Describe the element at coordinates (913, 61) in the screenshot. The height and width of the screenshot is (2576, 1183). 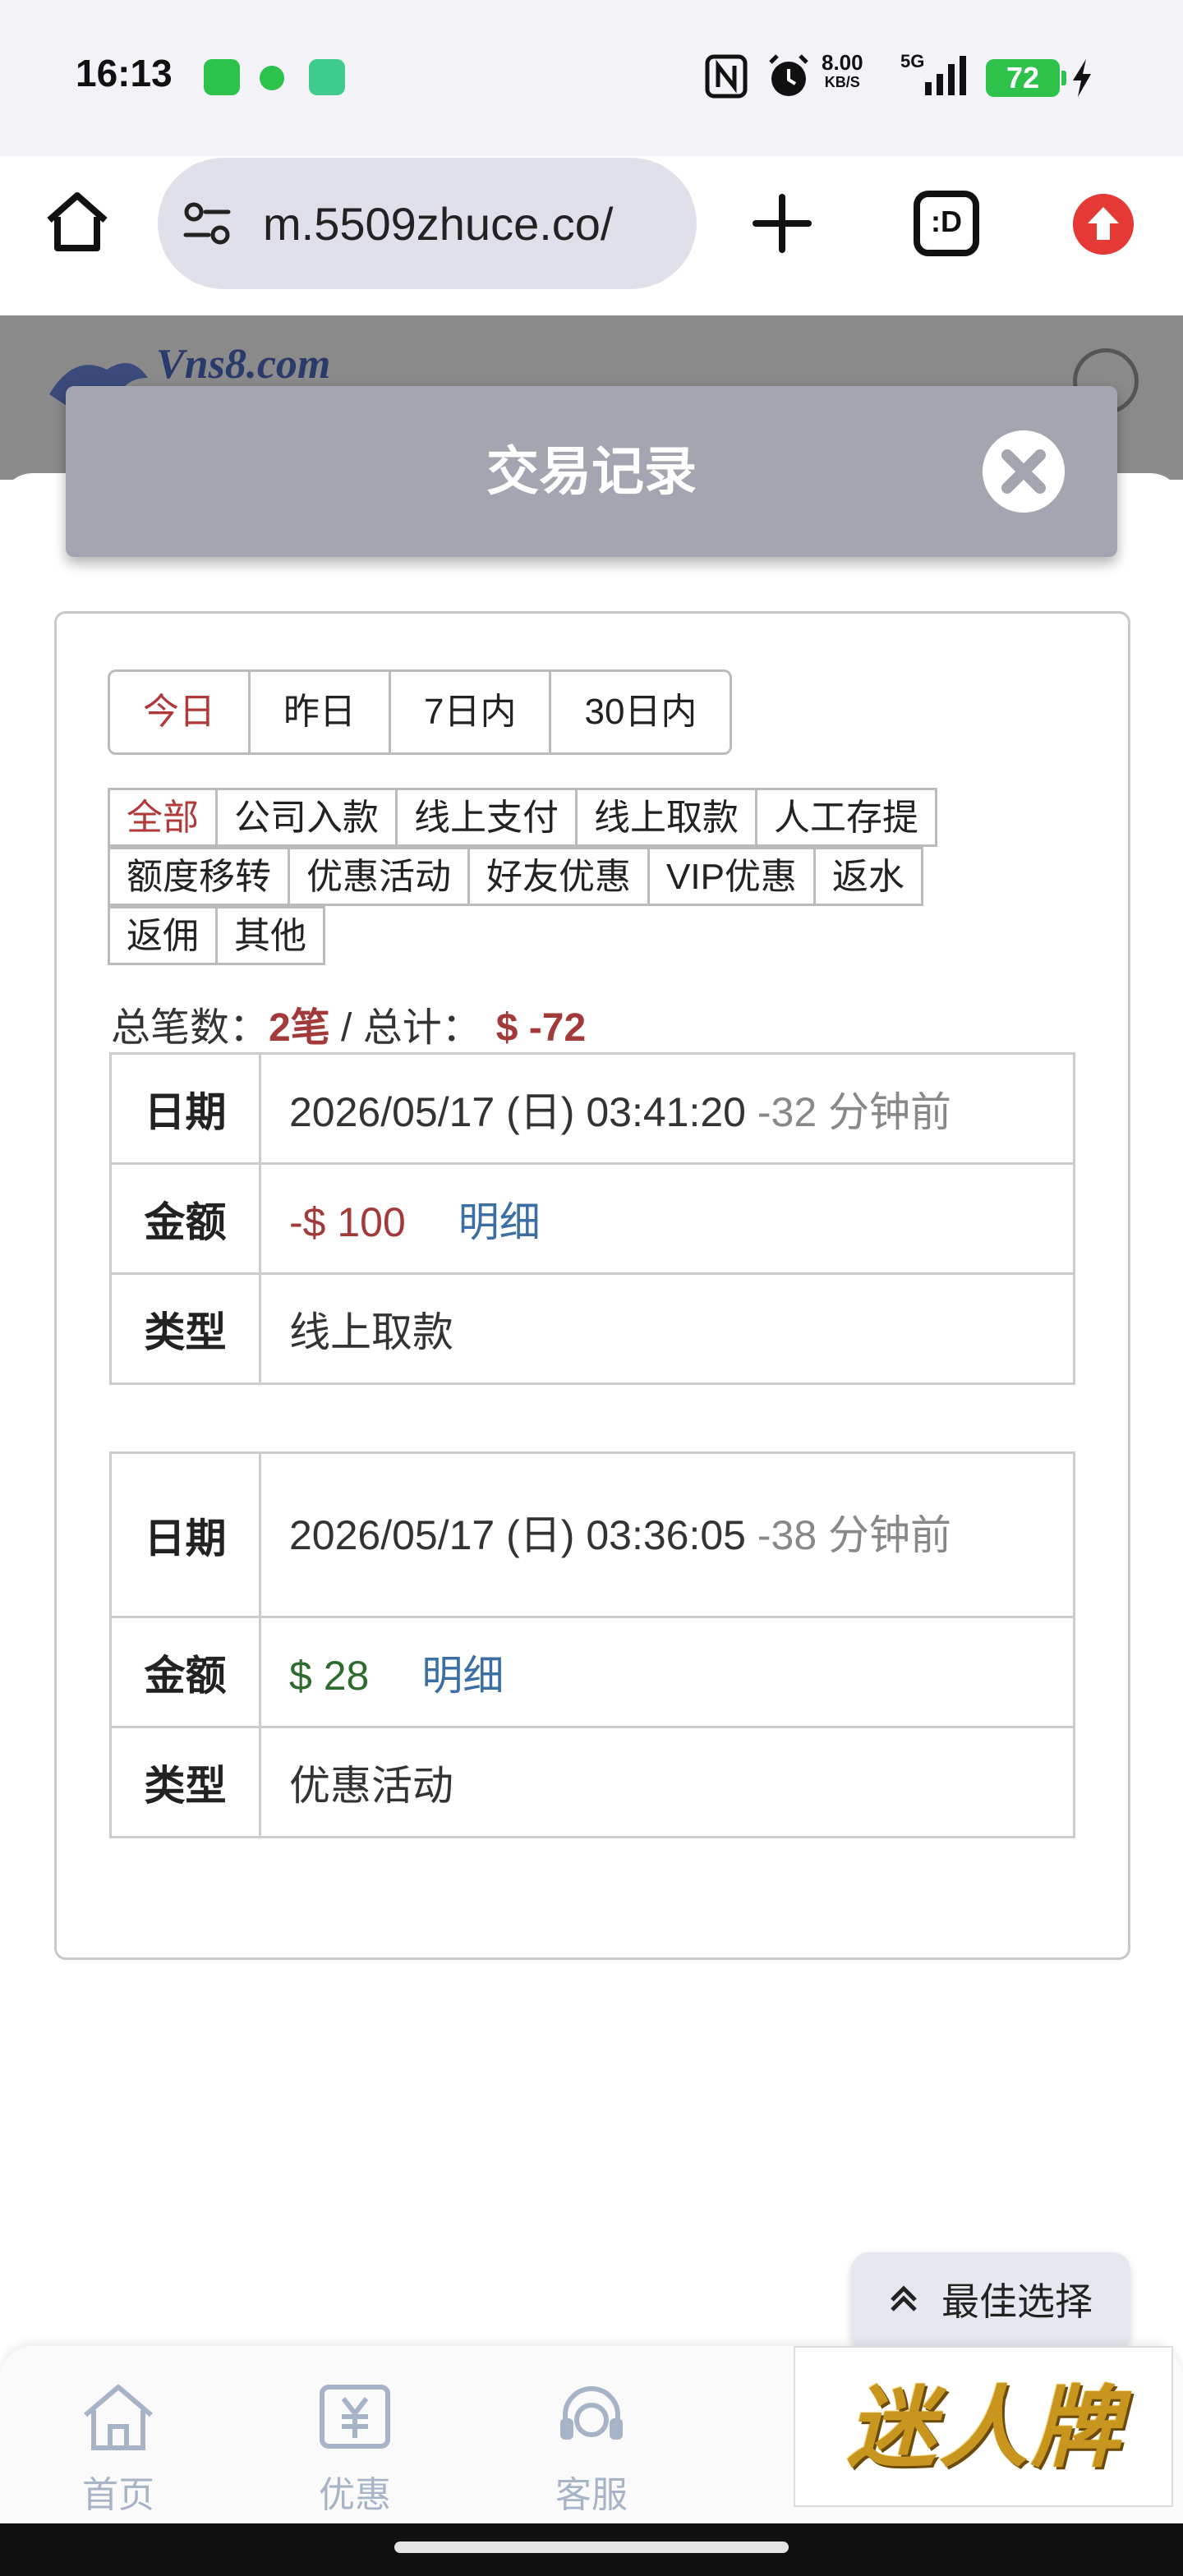
I see `signal-type: 5G` at that location.